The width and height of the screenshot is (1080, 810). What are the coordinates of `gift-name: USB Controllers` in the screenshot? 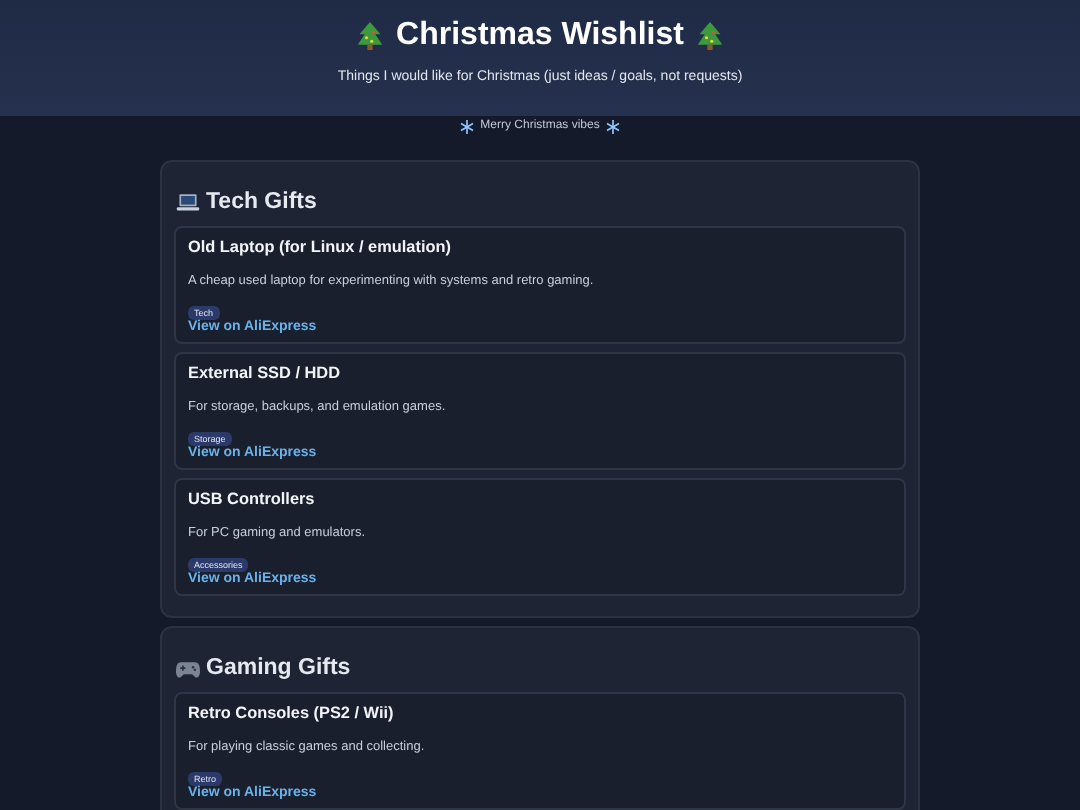 It's located at (251, 499).